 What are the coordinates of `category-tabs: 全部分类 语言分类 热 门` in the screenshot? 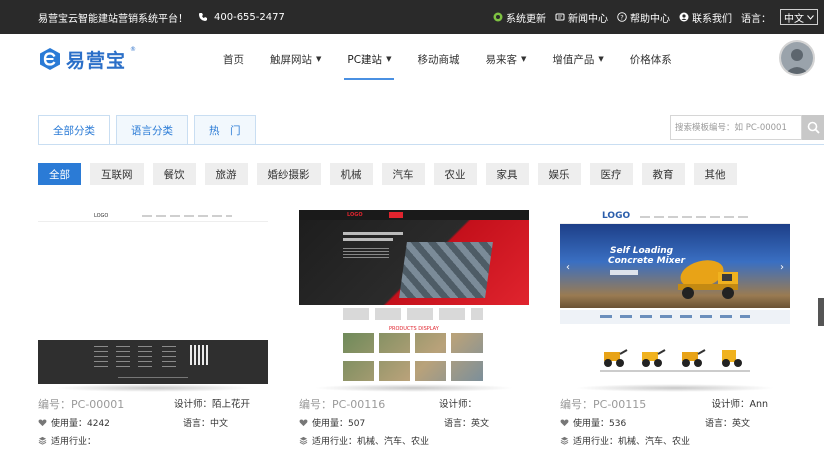 It's located at (147, 130).